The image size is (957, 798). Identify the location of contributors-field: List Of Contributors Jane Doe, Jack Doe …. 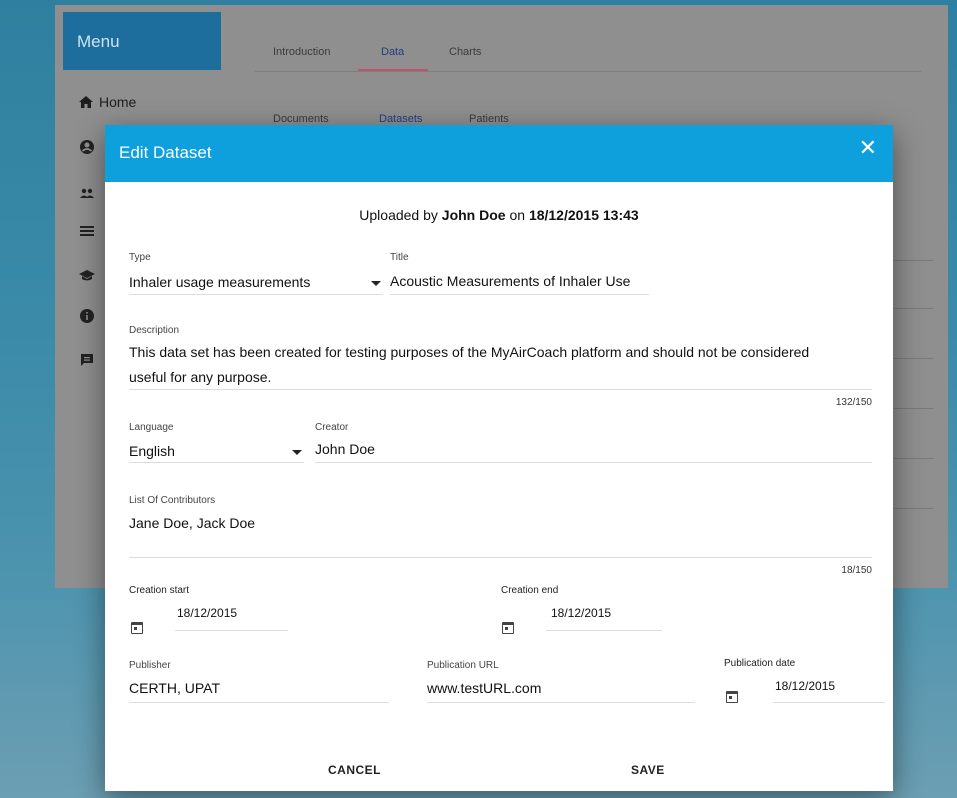
(500, 535).